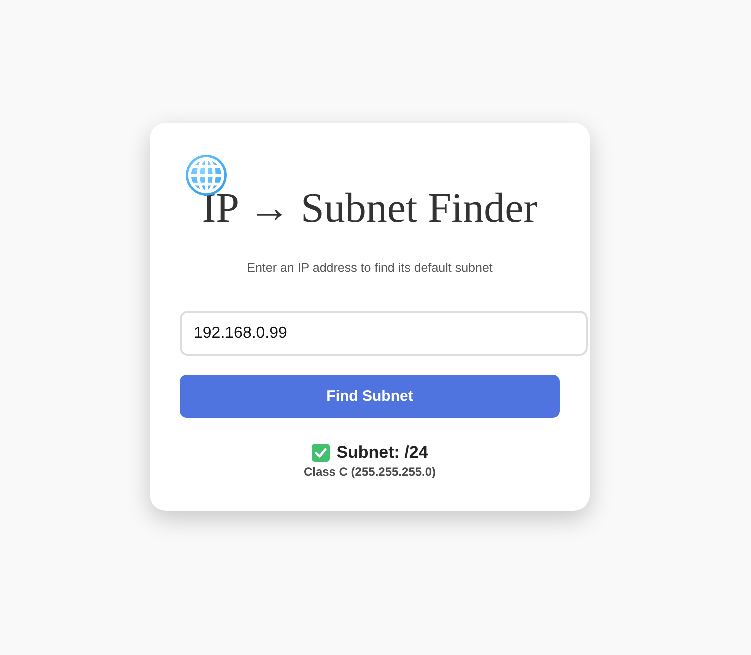 This screenshot has width=751, height=655. I want to click on find-subnet-button: Find Subnet, so click(370, 396).